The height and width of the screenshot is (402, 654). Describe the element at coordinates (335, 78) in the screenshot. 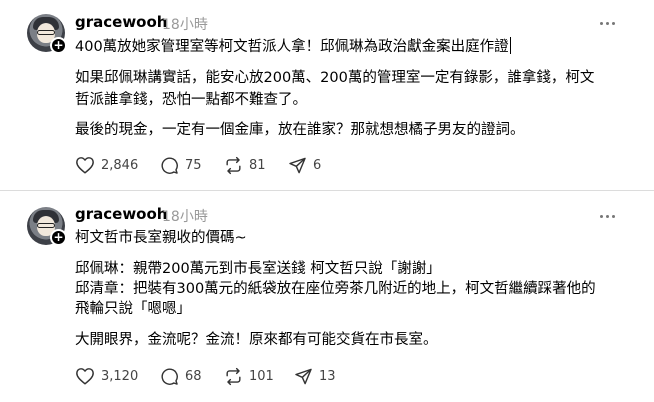

I see `post-body-line: 如果邱佩琳講實話，能安心放200萬、200萬的管理室一定有錄影，誰拿錢，柯文` at that location.